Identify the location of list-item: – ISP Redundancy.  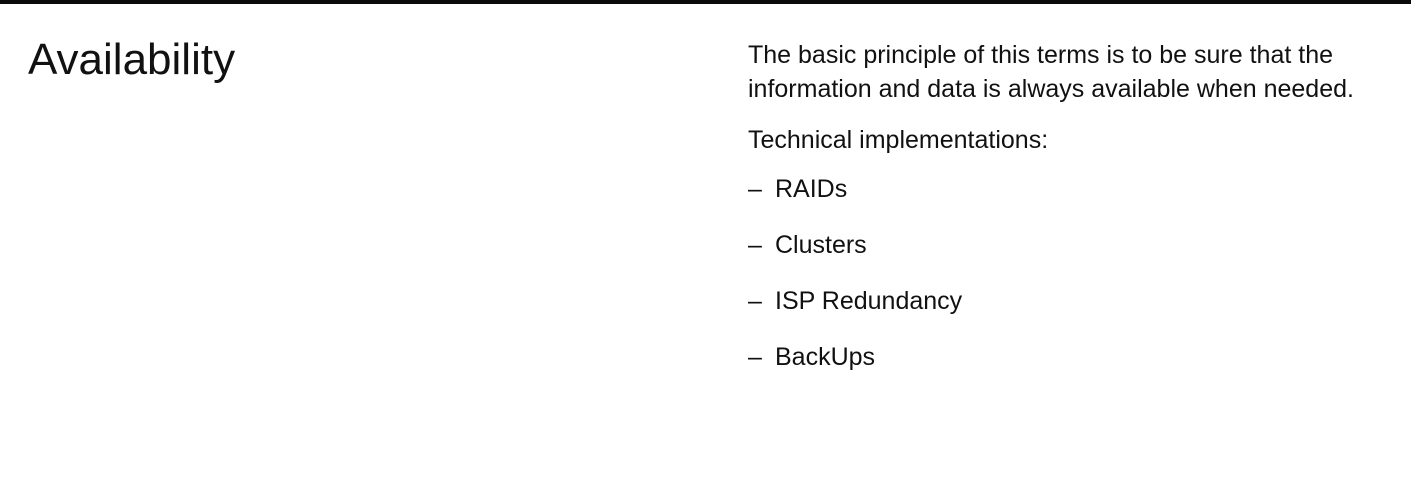
(1068, 301).